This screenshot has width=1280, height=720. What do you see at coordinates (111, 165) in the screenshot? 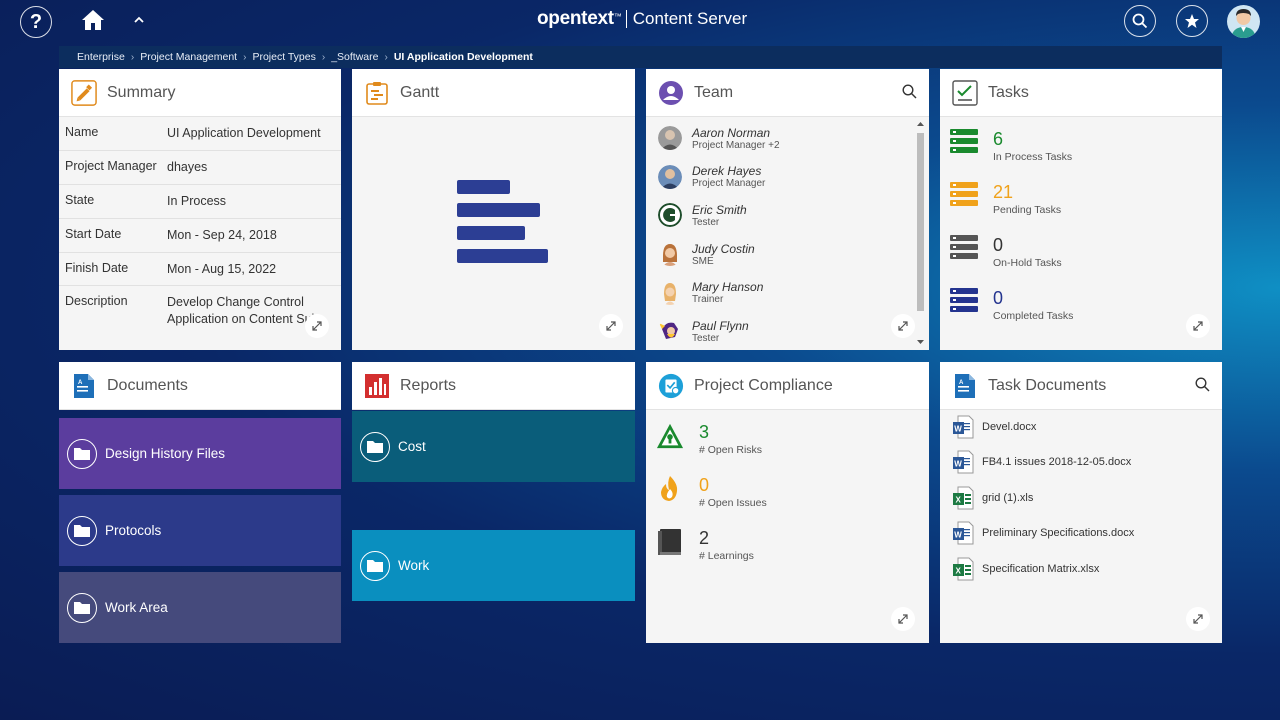
I see `summary-key: Project Manager` at bounding box center [111, 165].